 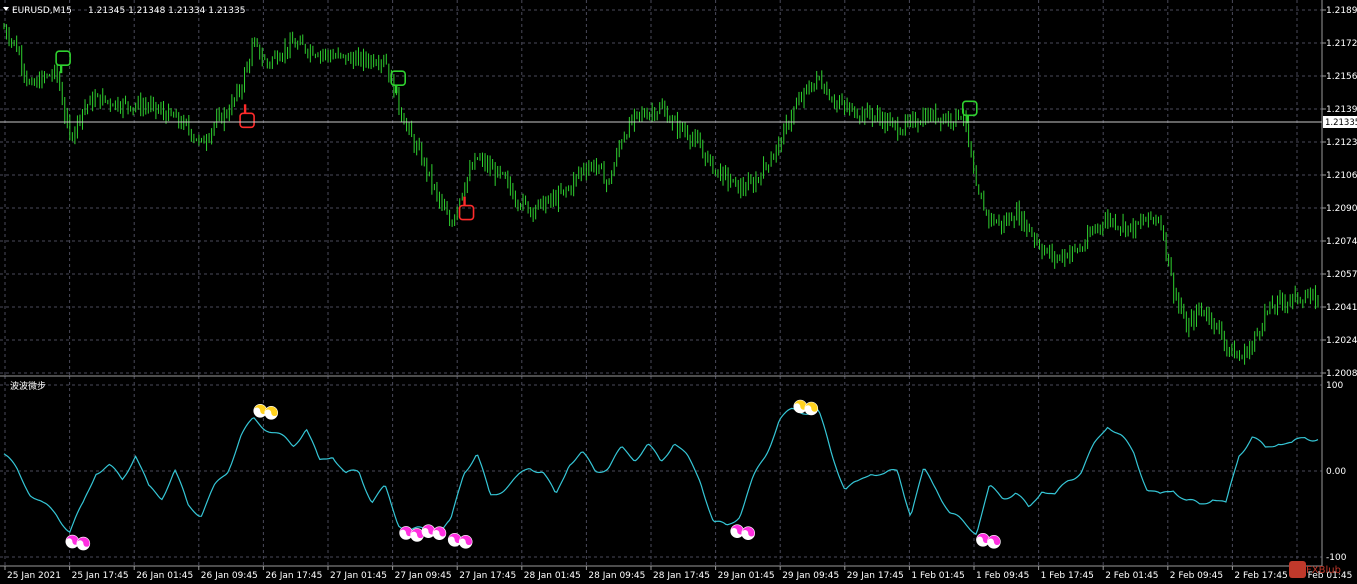 What do you see at coordinates (681, 576) in the screenshot?
I see `time-tick-label: 28 Jan 17:45` at bounding box center [681, 576].